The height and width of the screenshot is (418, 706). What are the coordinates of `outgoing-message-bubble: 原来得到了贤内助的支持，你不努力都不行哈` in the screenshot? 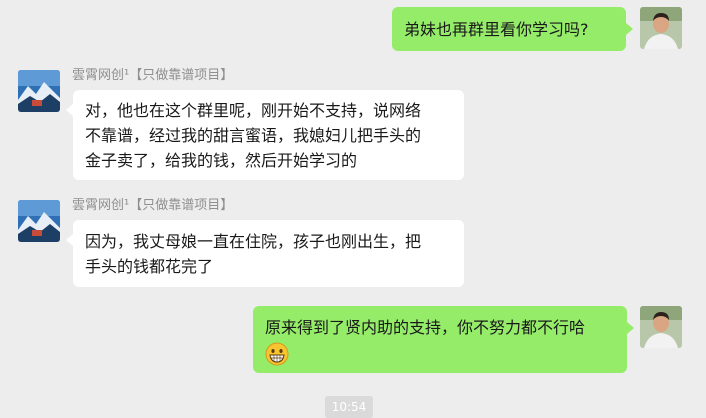 It's located at (440, 339).